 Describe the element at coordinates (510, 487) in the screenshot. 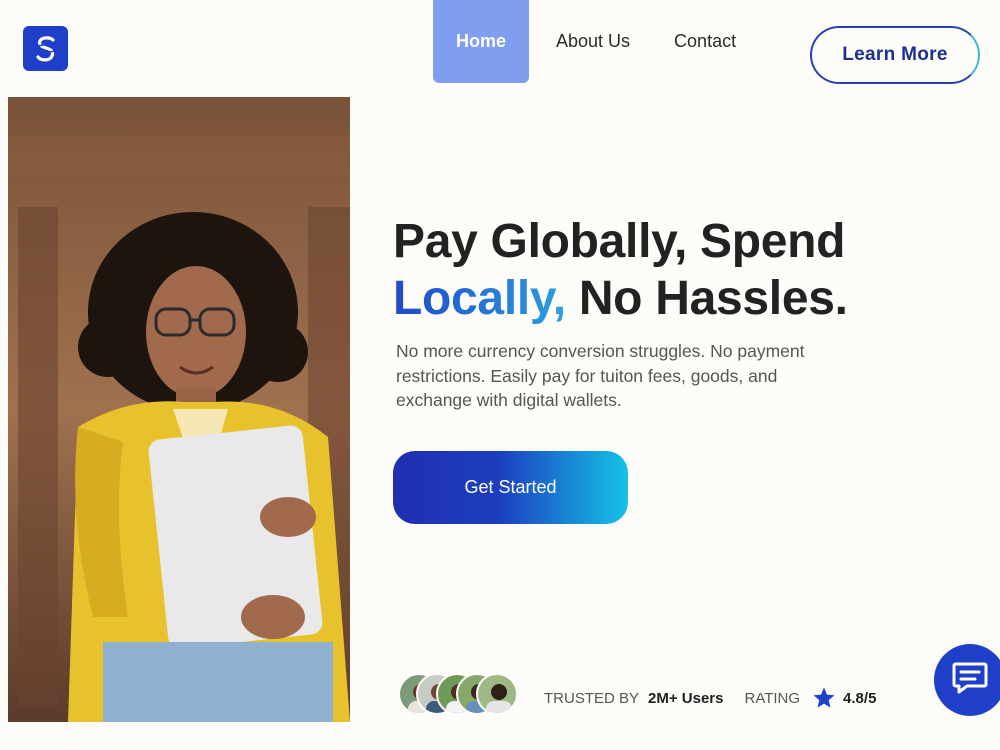

I see `get-started-button: Get Started` at that location.